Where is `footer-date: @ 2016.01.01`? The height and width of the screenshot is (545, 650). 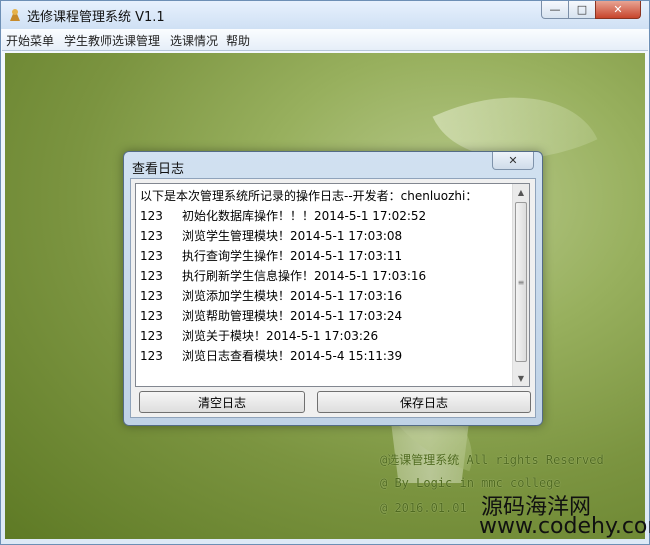 footer-date: @ 2016.01.01 is located at coordinates (423, 508).